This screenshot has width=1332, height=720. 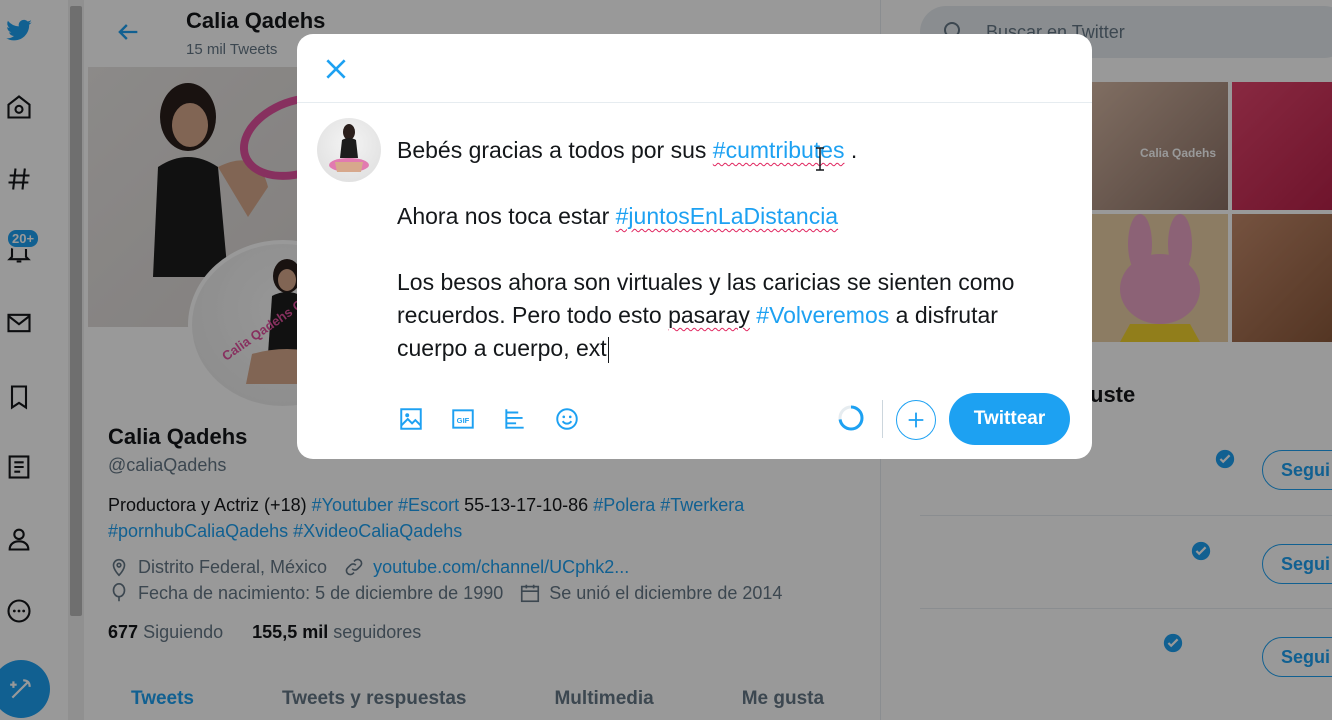 What do you see at coordinates (608, 349) in the screenshot?
I see `text-caret` at bounding box center [608, 349].